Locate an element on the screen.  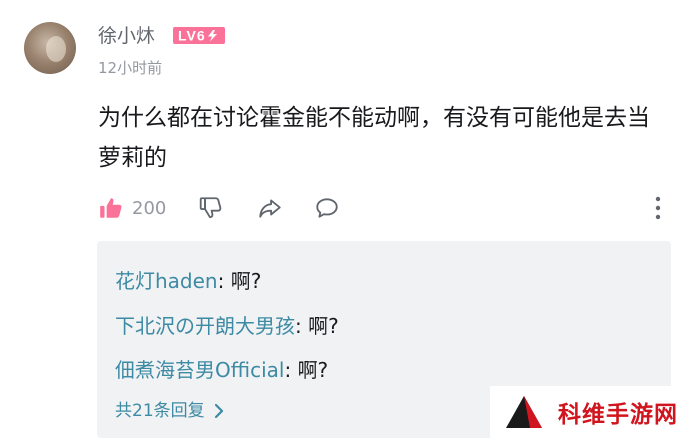
timestamp: 12小时前 is located at coordinates (130, 68).